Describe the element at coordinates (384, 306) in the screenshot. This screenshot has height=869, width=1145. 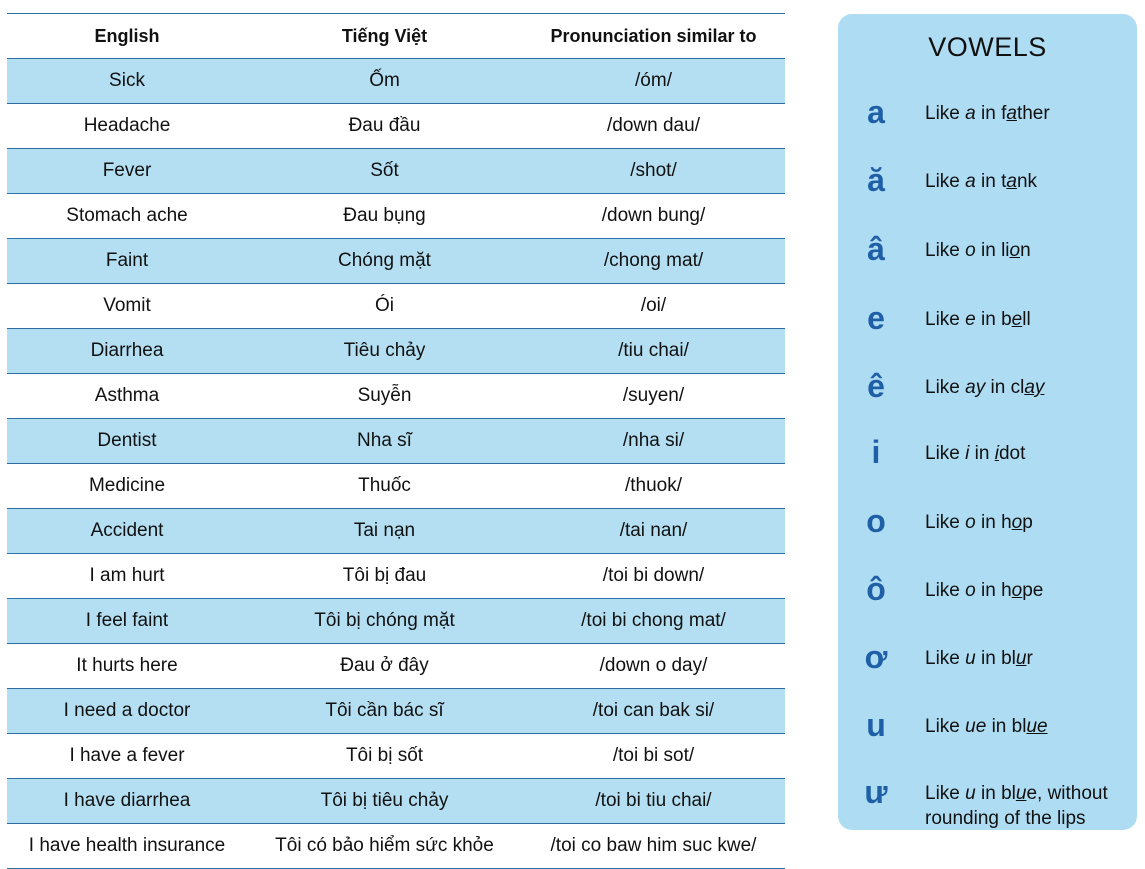
I see `cell-vietnamese: Ói` at that location.